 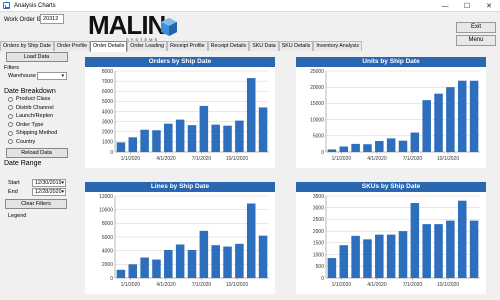 I want to click on radio-label: Order Type, so click(x=30, y=124).